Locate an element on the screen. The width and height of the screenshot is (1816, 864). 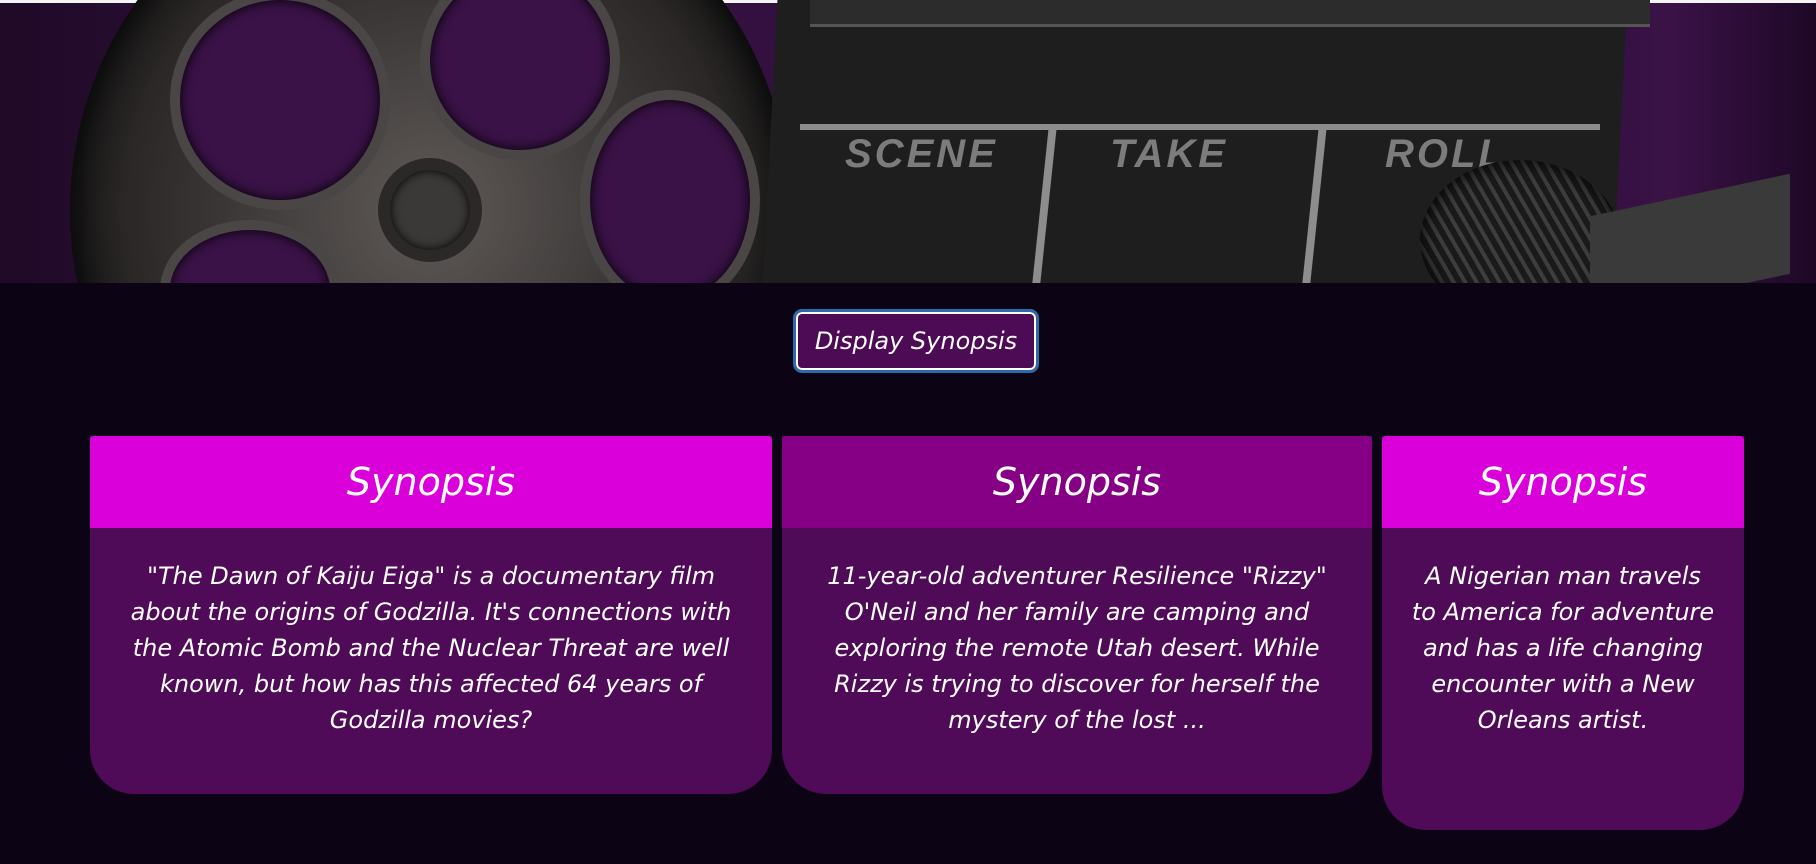
clapperboard-take-label: TAKE is located at coordinates (1169, 154).